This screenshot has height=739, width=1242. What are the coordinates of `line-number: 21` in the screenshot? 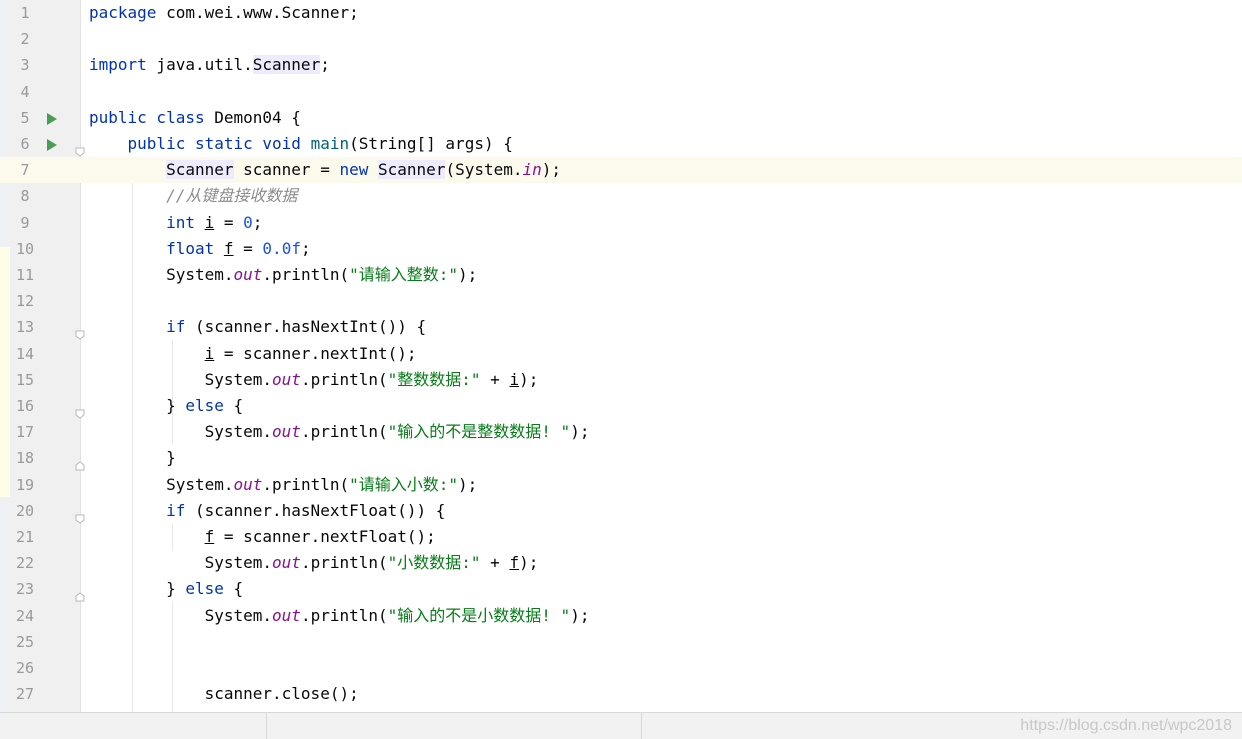 It's located at (25, 537).